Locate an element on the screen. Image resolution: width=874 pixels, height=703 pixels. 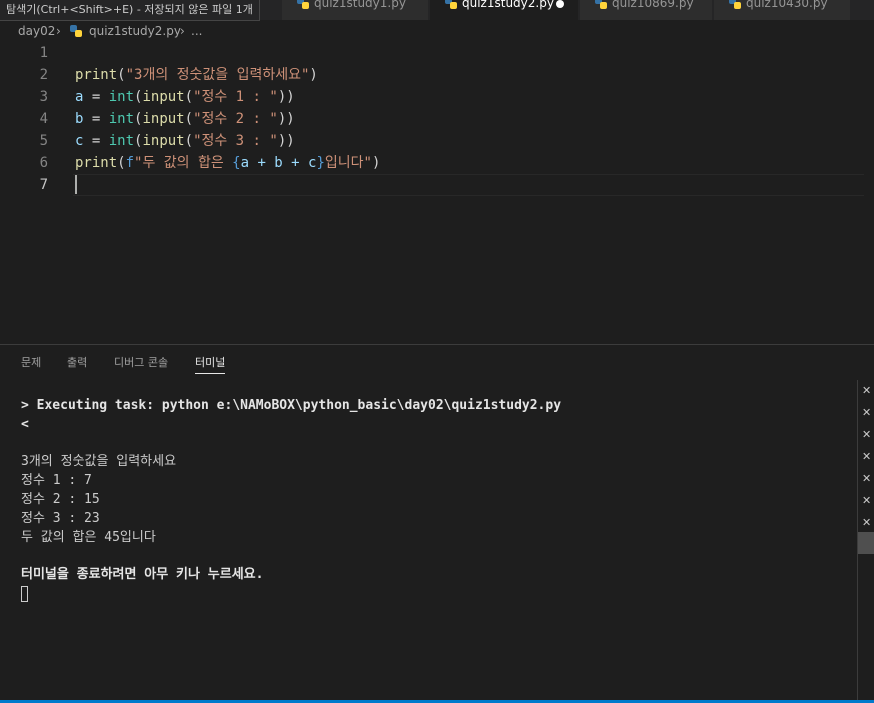
code-token: f is located at coordinates (130, 163).